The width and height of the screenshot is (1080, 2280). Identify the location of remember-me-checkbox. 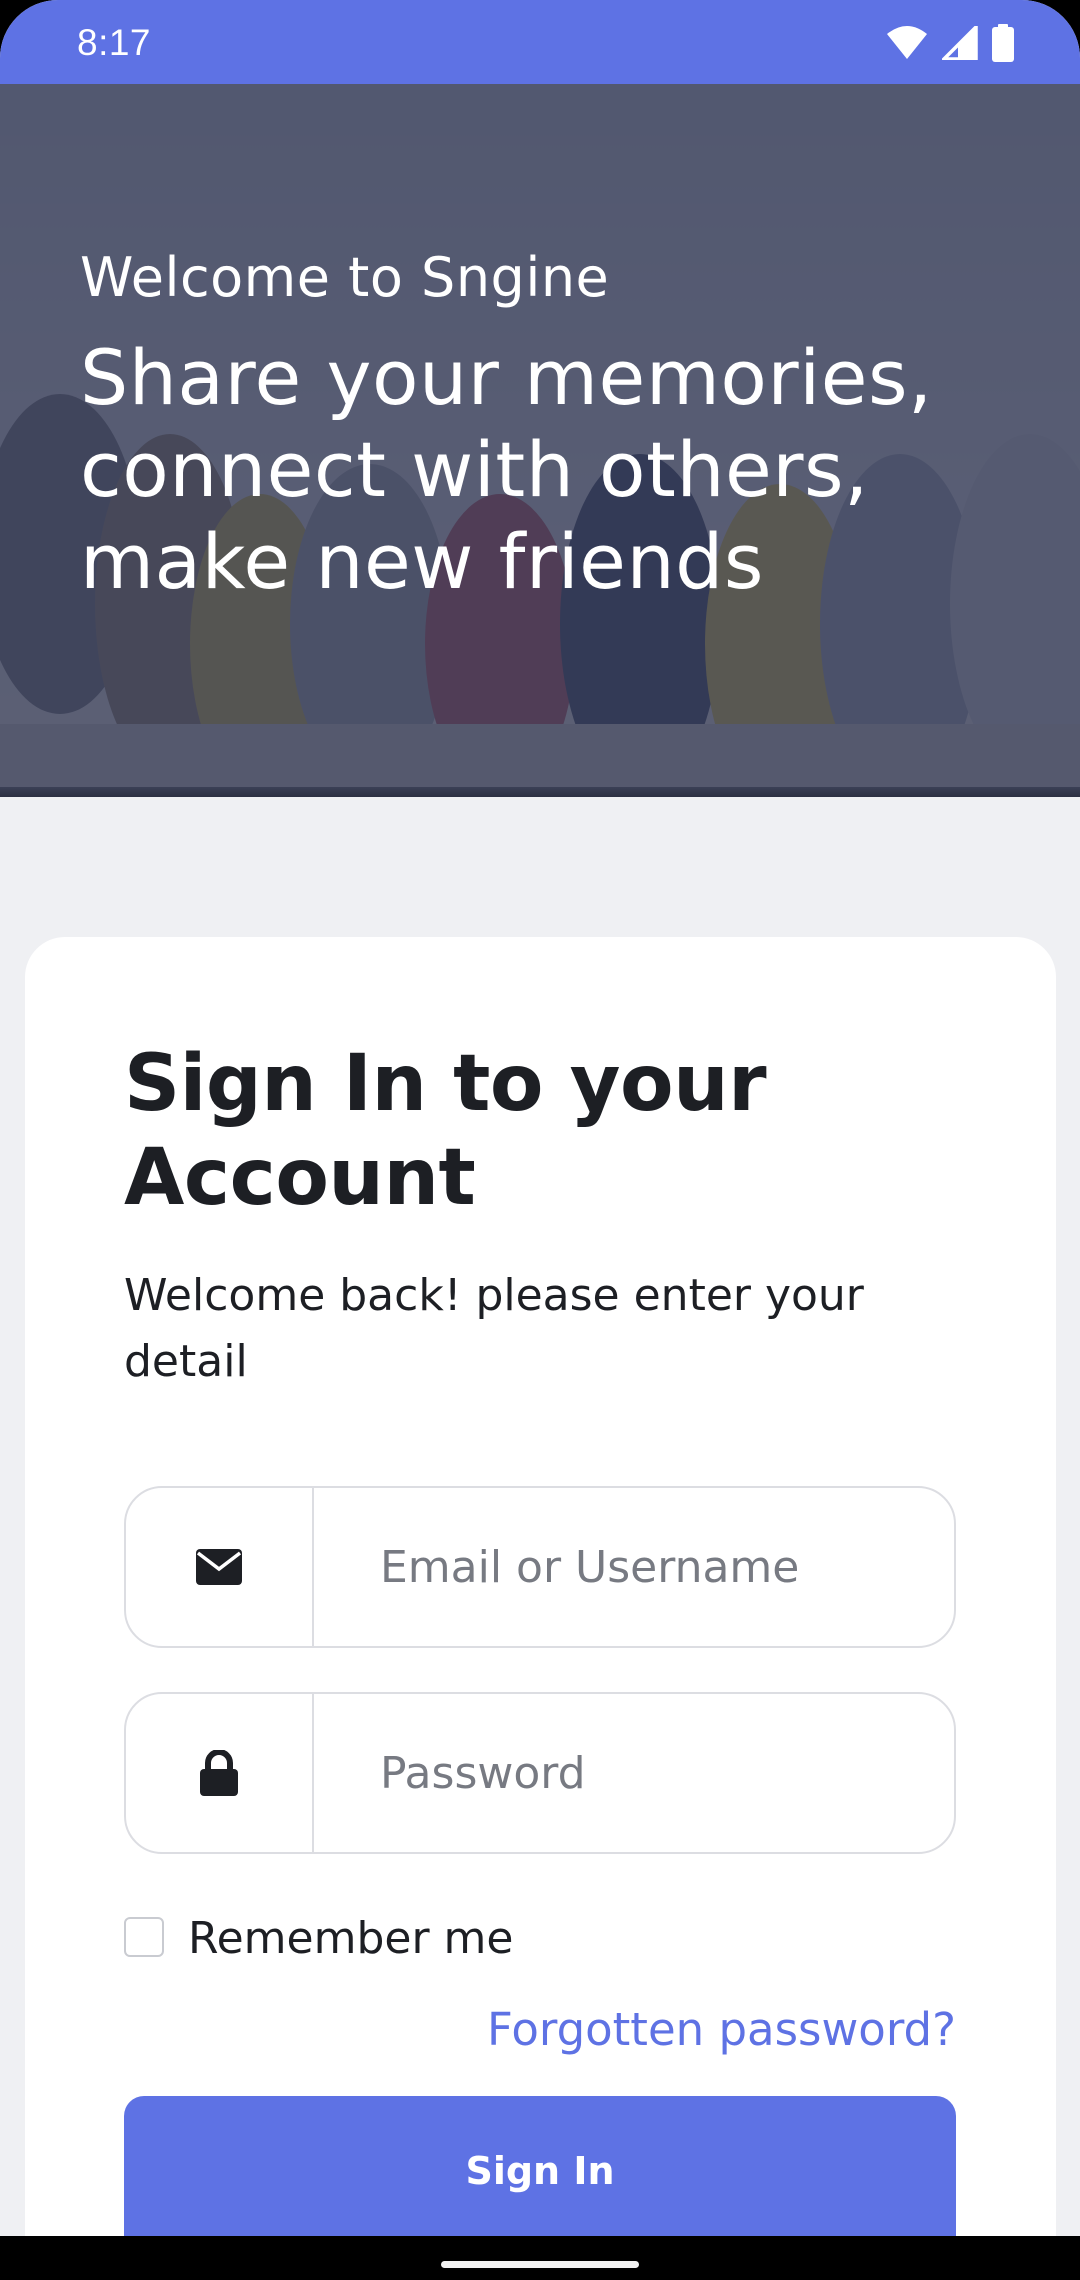
(144, 1936).